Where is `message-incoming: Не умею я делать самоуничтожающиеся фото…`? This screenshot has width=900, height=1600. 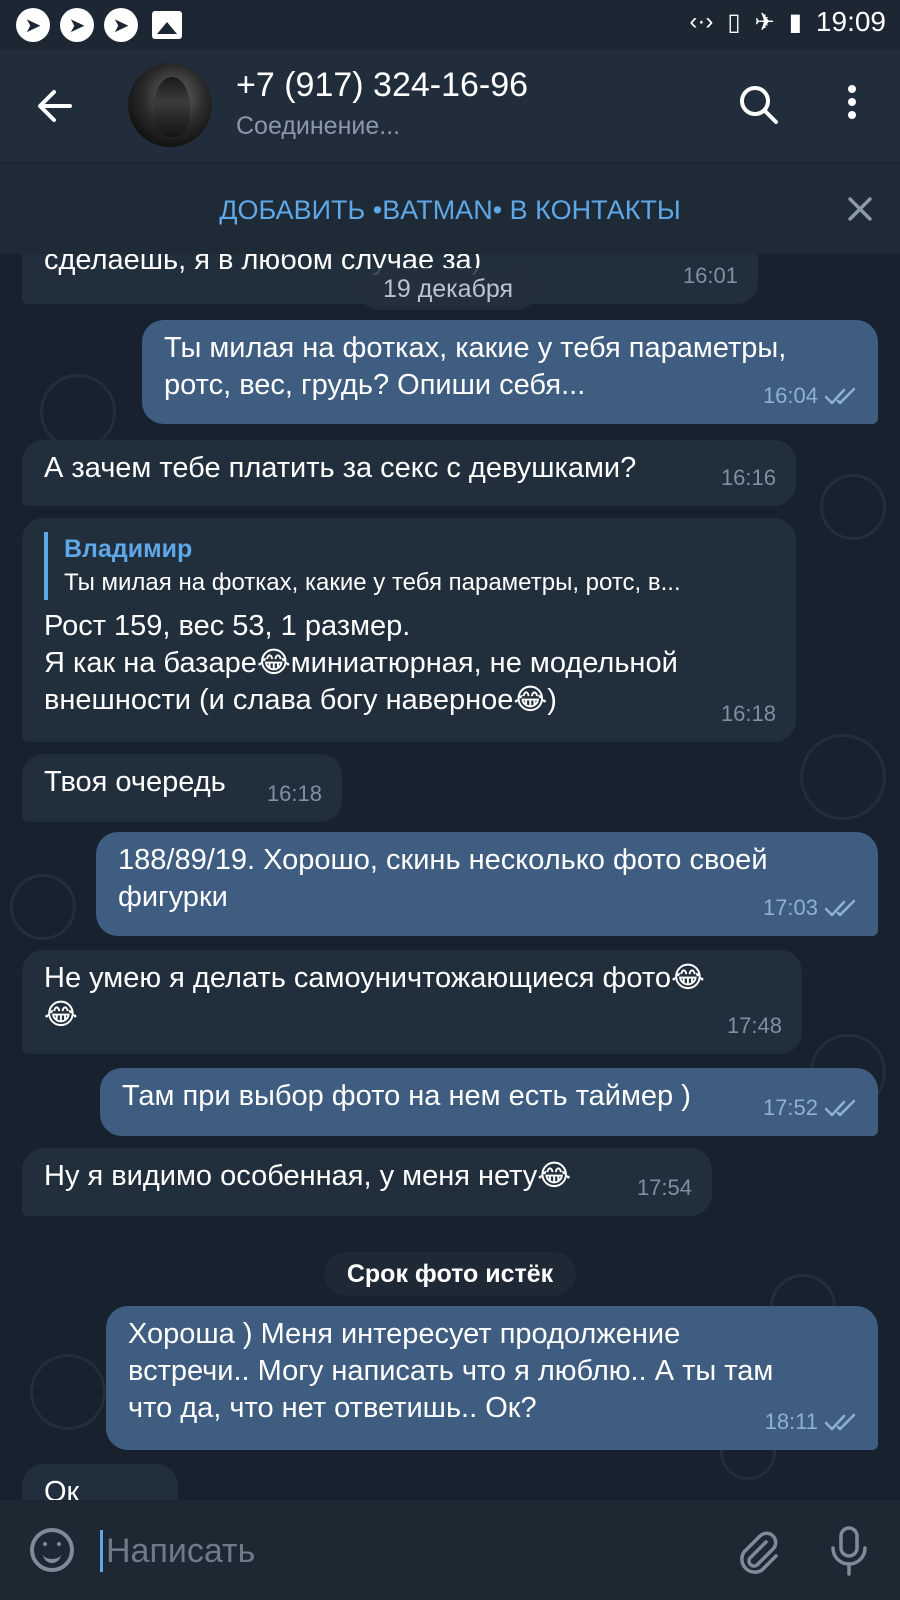 message-incoming: Не умею я делать самоуничтожающиеся фото… is located at coordinates (412, 1002).